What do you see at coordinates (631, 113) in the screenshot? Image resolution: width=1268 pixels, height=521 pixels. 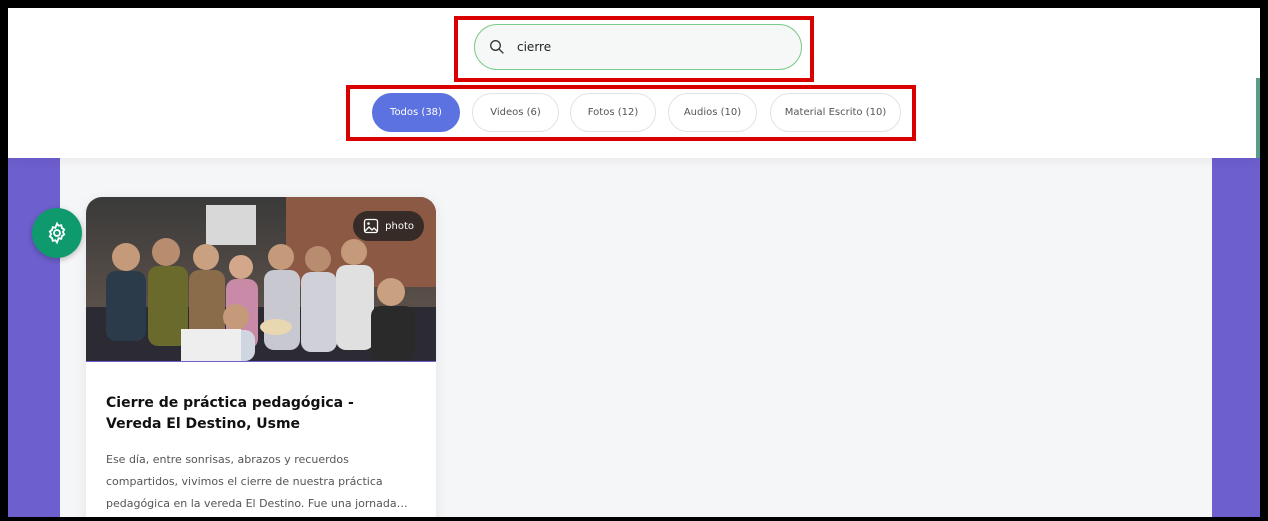 I see `tabs-highlight-box` at bounding box center [631, 113].